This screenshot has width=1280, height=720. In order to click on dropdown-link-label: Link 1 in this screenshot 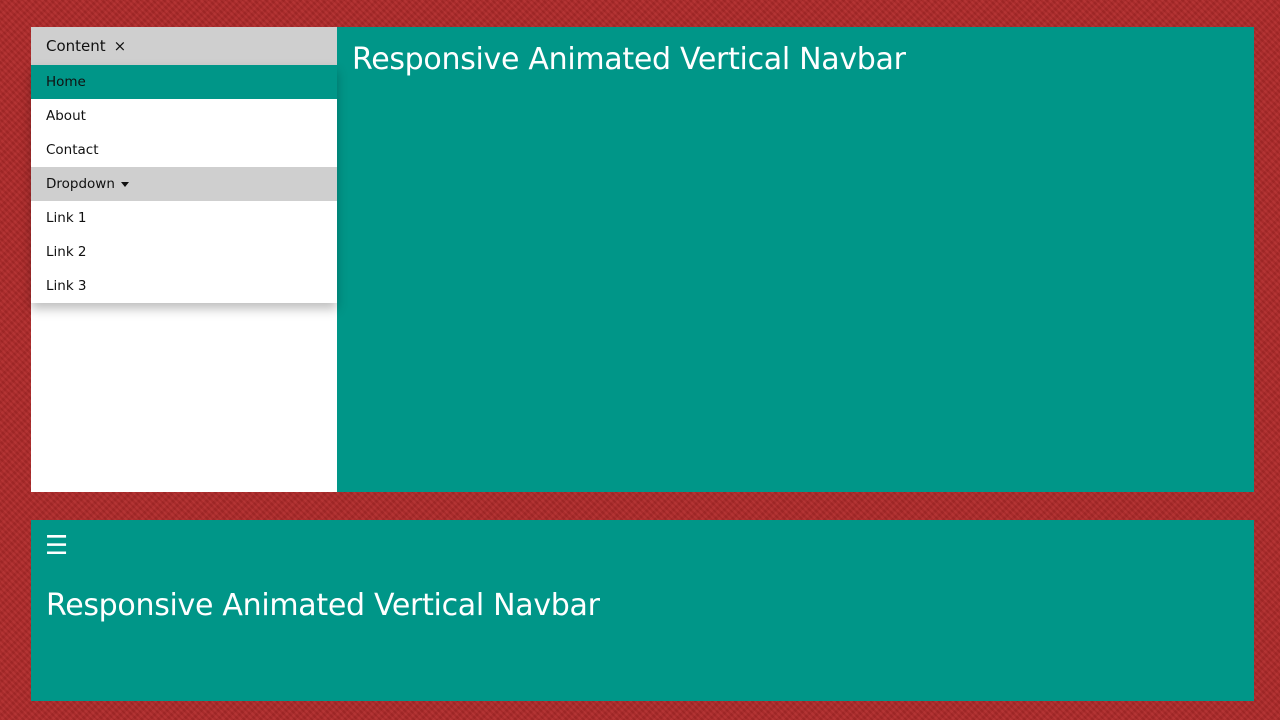, I will do `click(66, 218)`.